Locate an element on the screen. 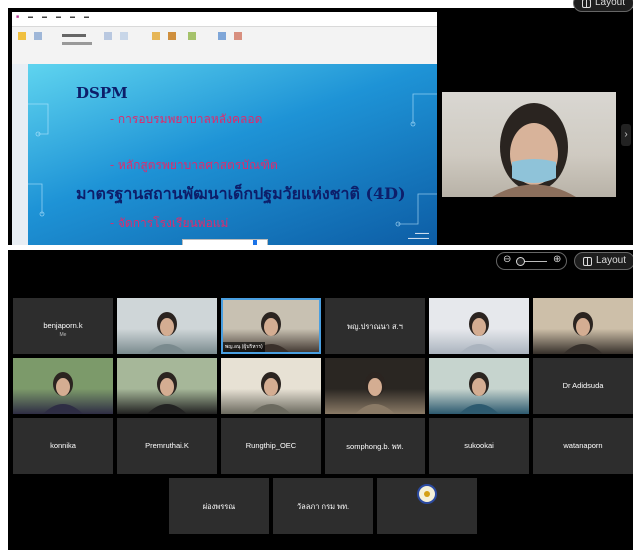 This screenshot has height=550, width=633. participant-tile: พญ.อนุ (ผู้บริหาร) is located at coordinates (271, 326).